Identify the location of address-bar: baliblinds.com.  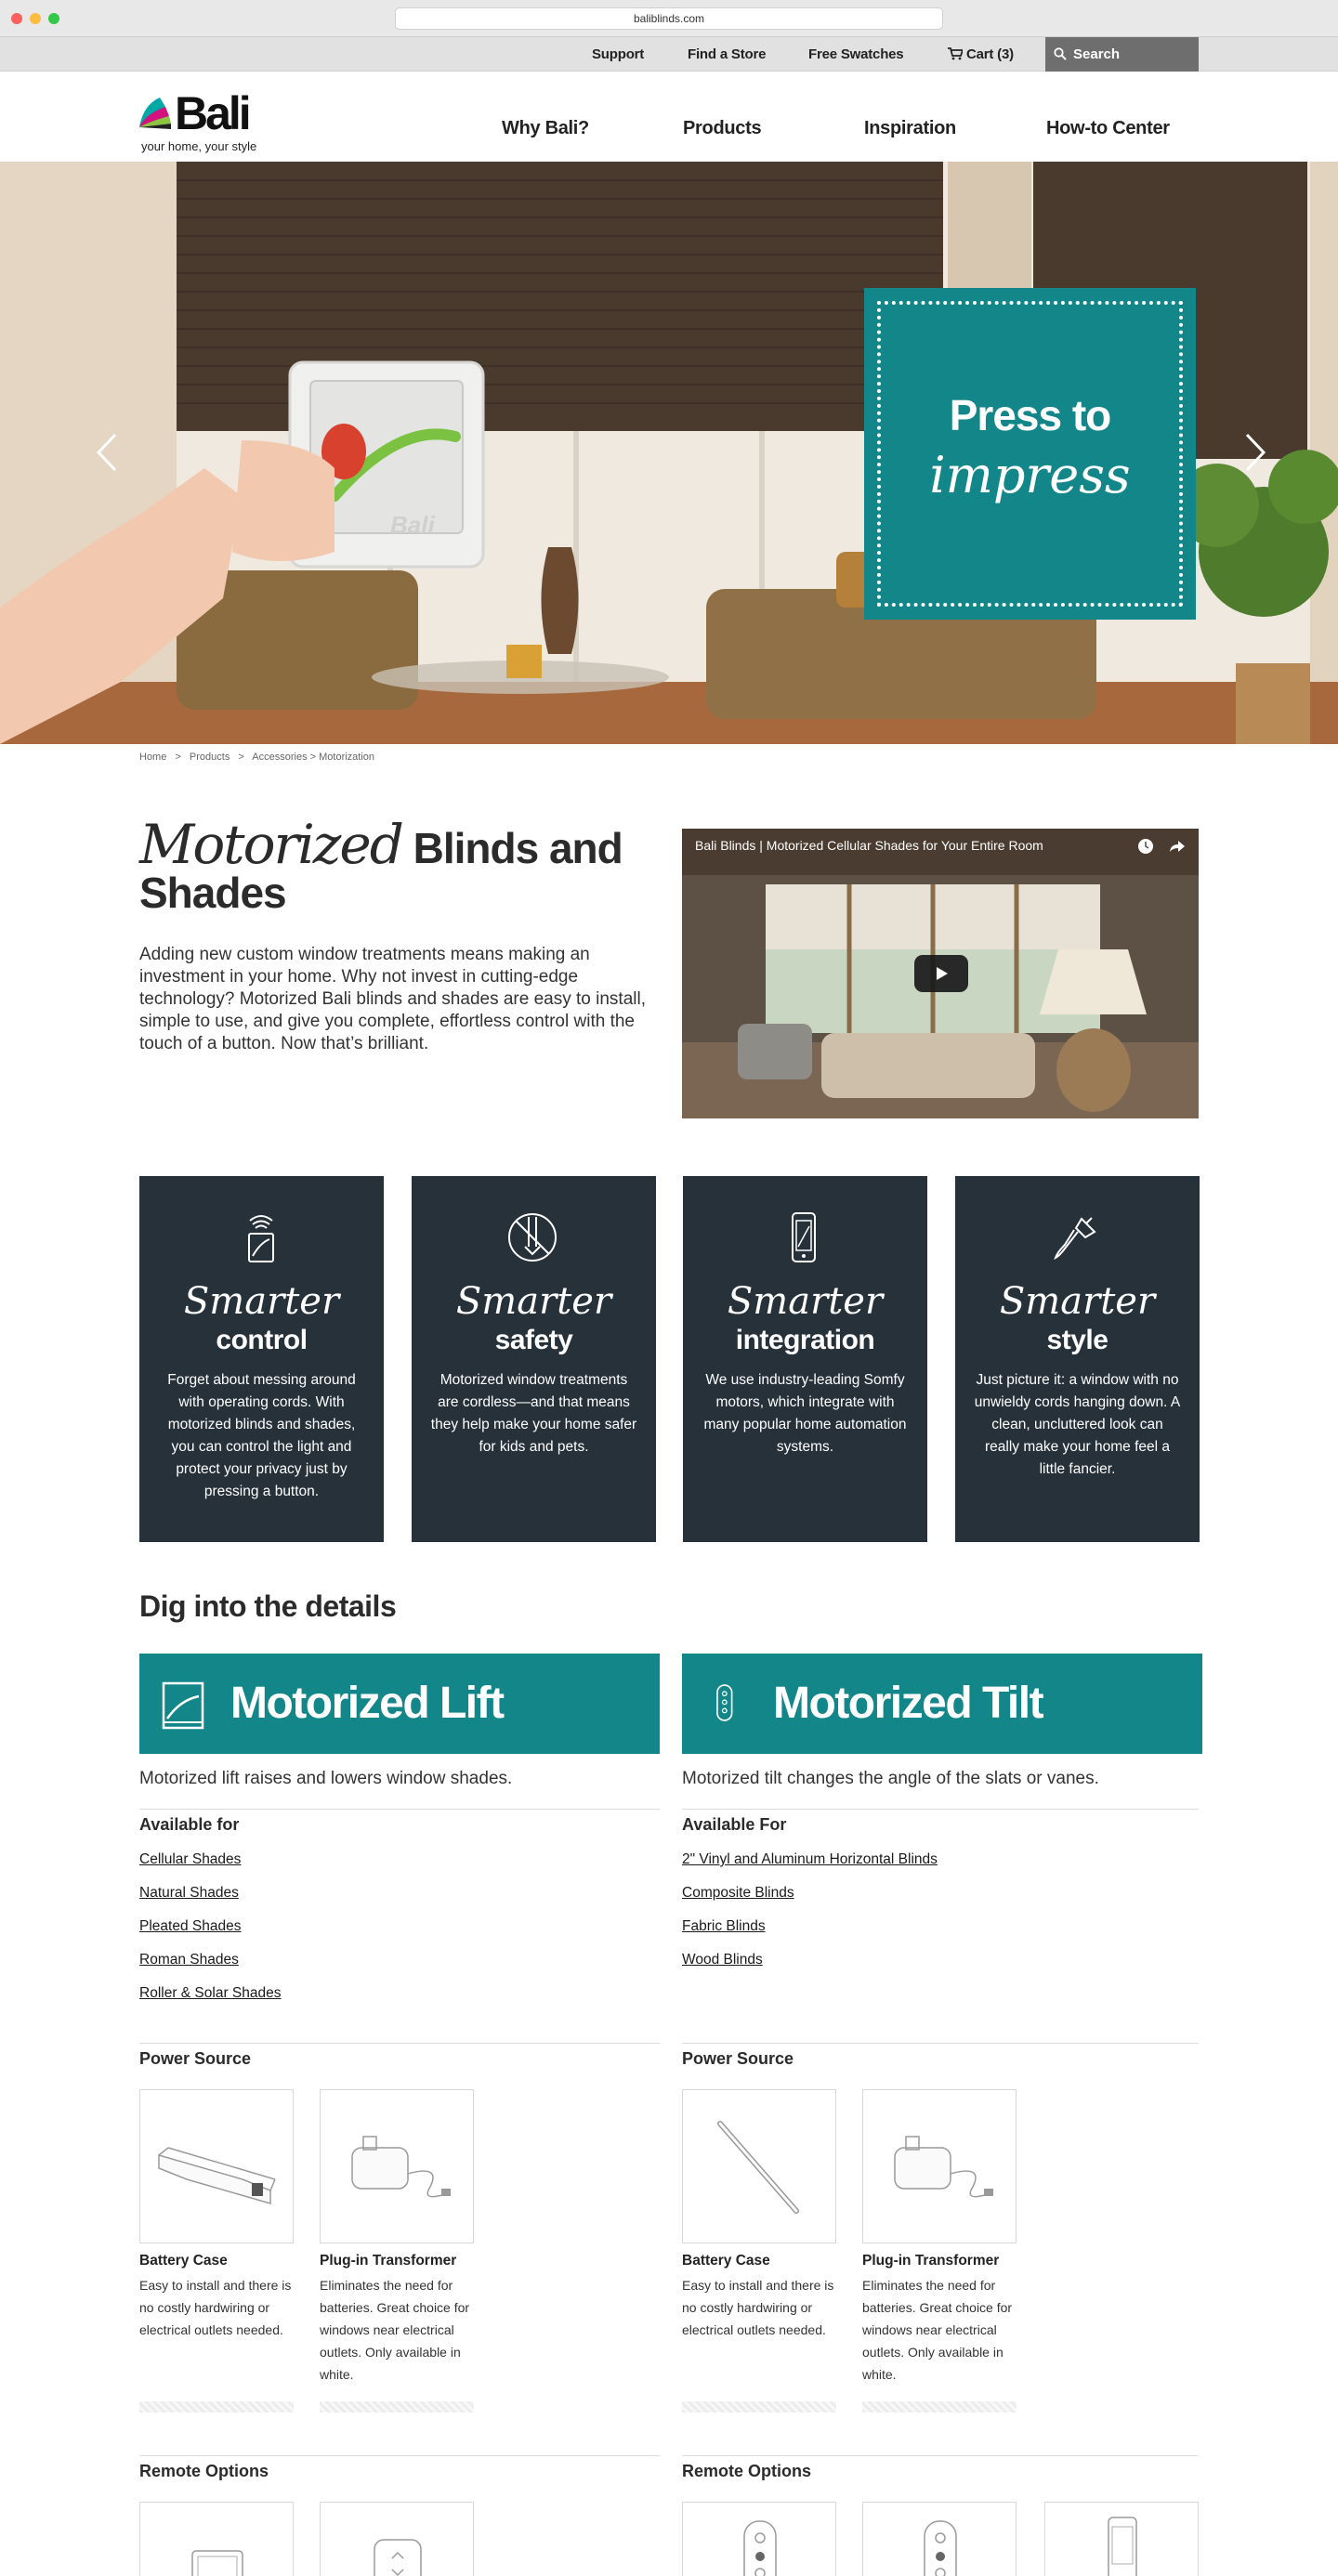
(669, 18).